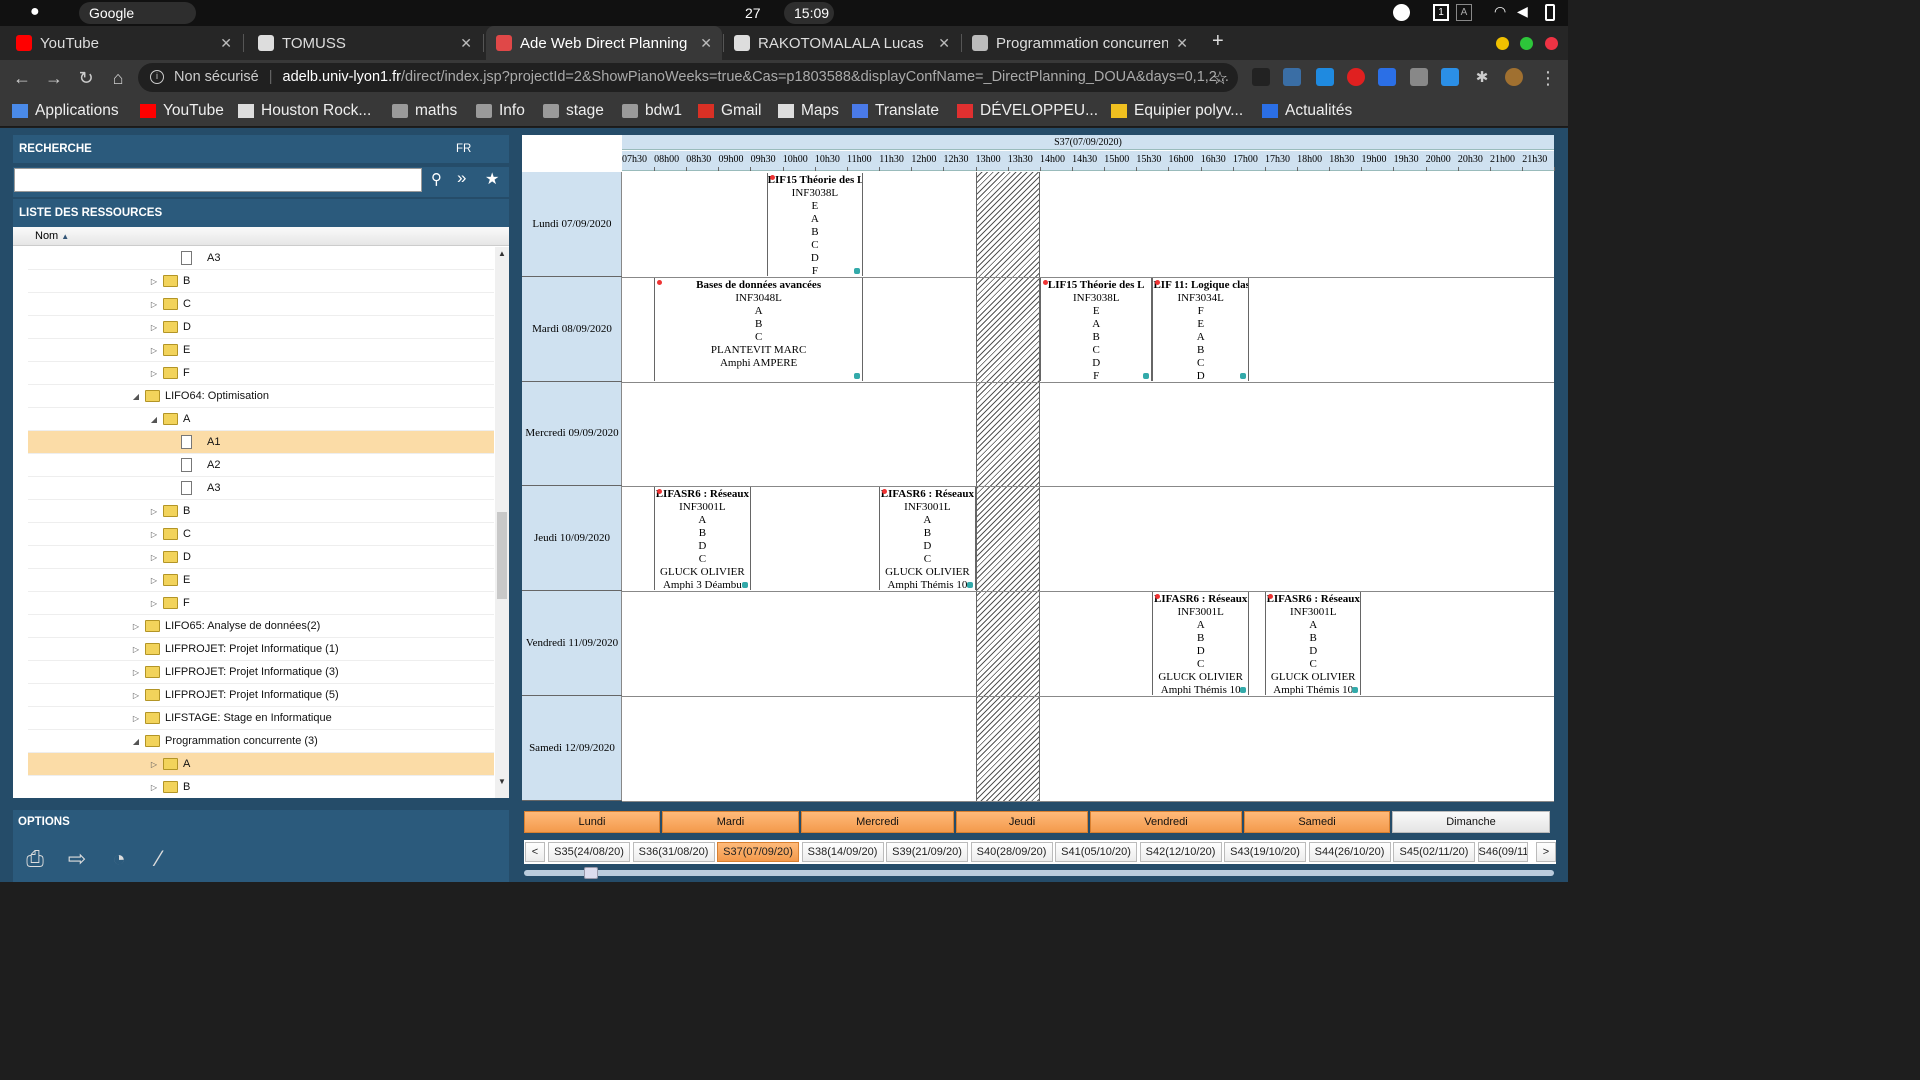  Describe the element at coordinates (500, 111) in the screenshot. I see `bookmark-item: Info` at that location.